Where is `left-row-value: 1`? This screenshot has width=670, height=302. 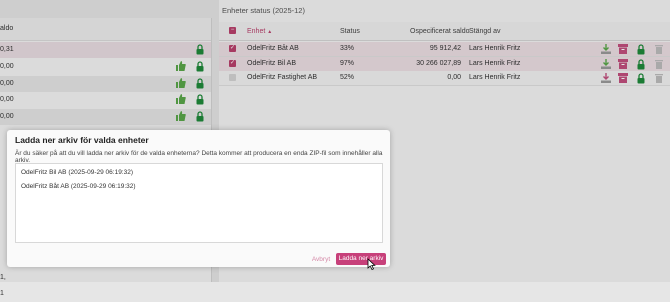
left-row-value: 1 is located at coordinates (2, 293).